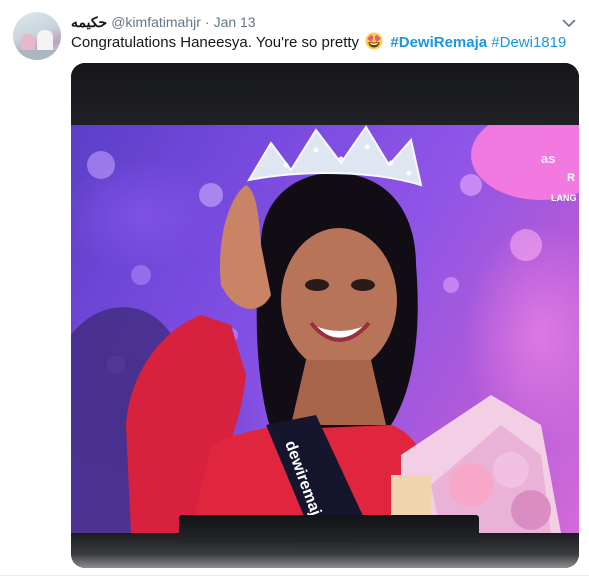  I want to click on hashtag-link: #Dewi1819, so click(528, 42).